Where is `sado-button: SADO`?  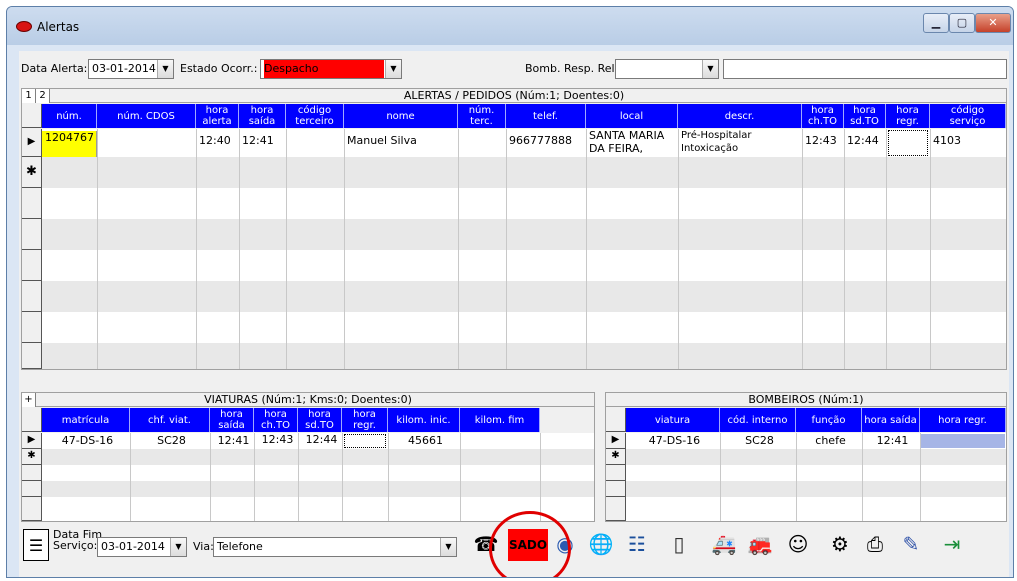 sado-button: SADO is located at coordinates (528, 545).